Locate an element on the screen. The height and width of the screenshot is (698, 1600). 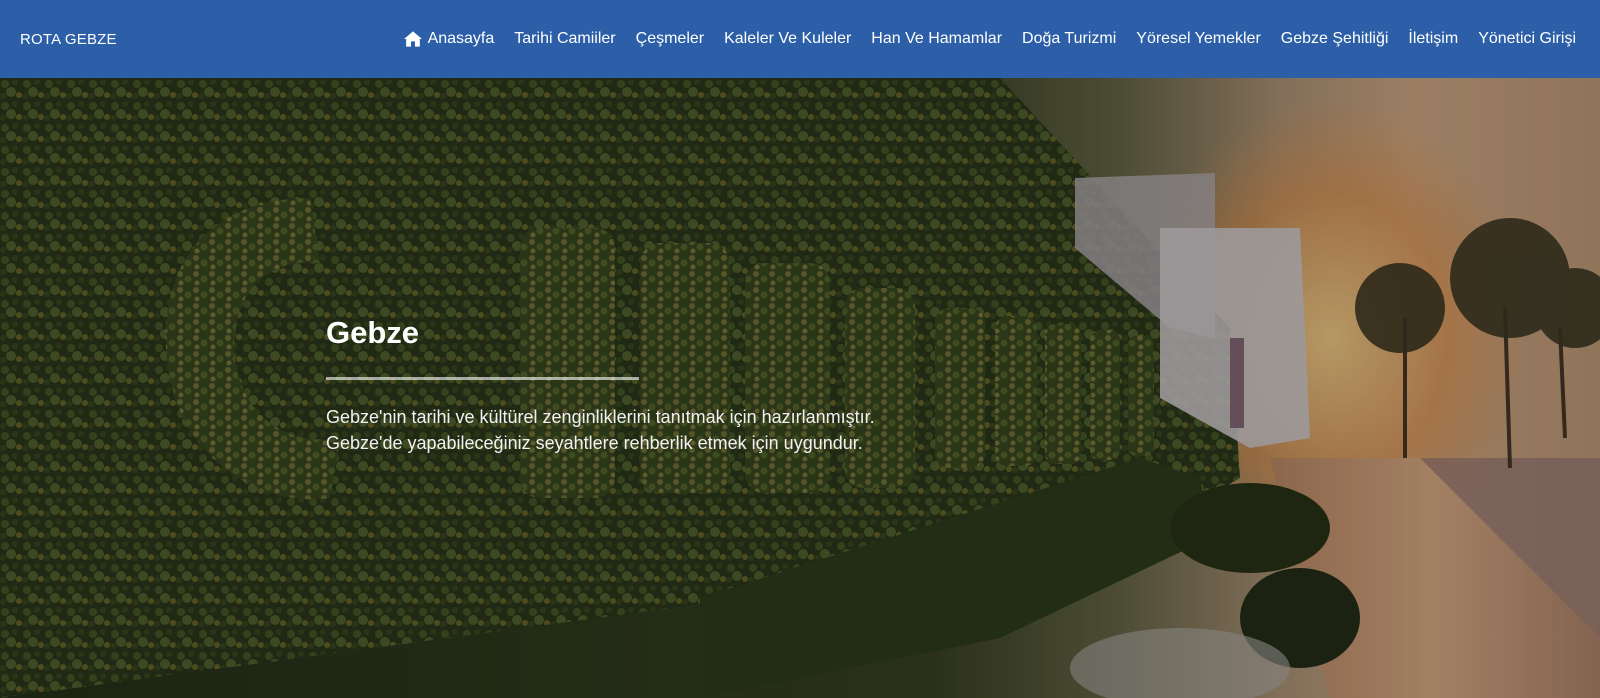
nav-item-cesmeler: Çeşmeler is located at coordinates (670, 39).